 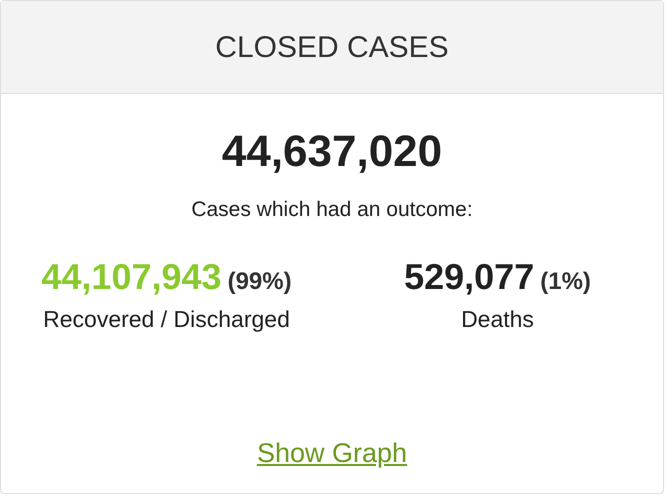 I want to click on card-title: CLOSED CASES, so click(x=332, y=48).